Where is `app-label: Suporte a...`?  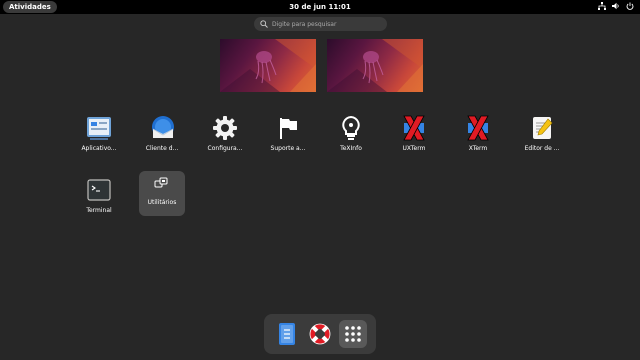
app-label: Suporte a... is located at coordinates (288, 148).